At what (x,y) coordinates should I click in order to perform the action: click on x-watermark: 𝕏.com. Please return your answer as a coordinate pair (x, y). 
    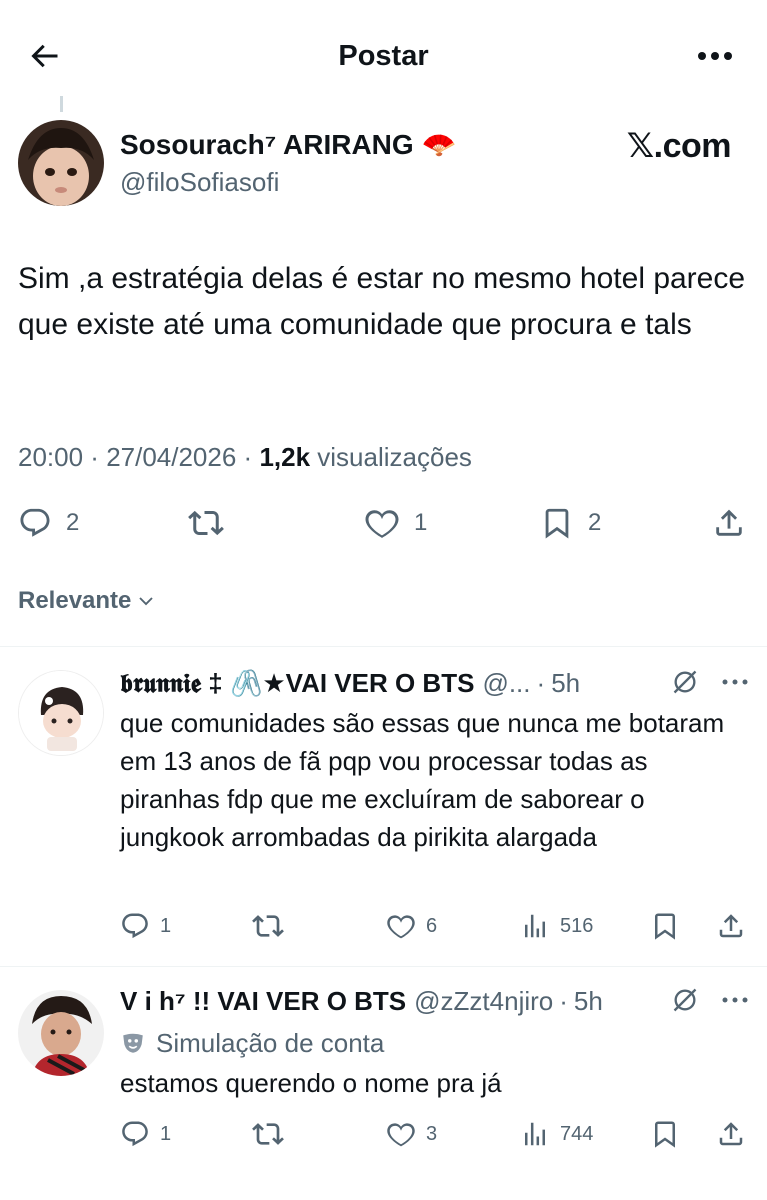
    Looking at the image, I should click on (679, 146).